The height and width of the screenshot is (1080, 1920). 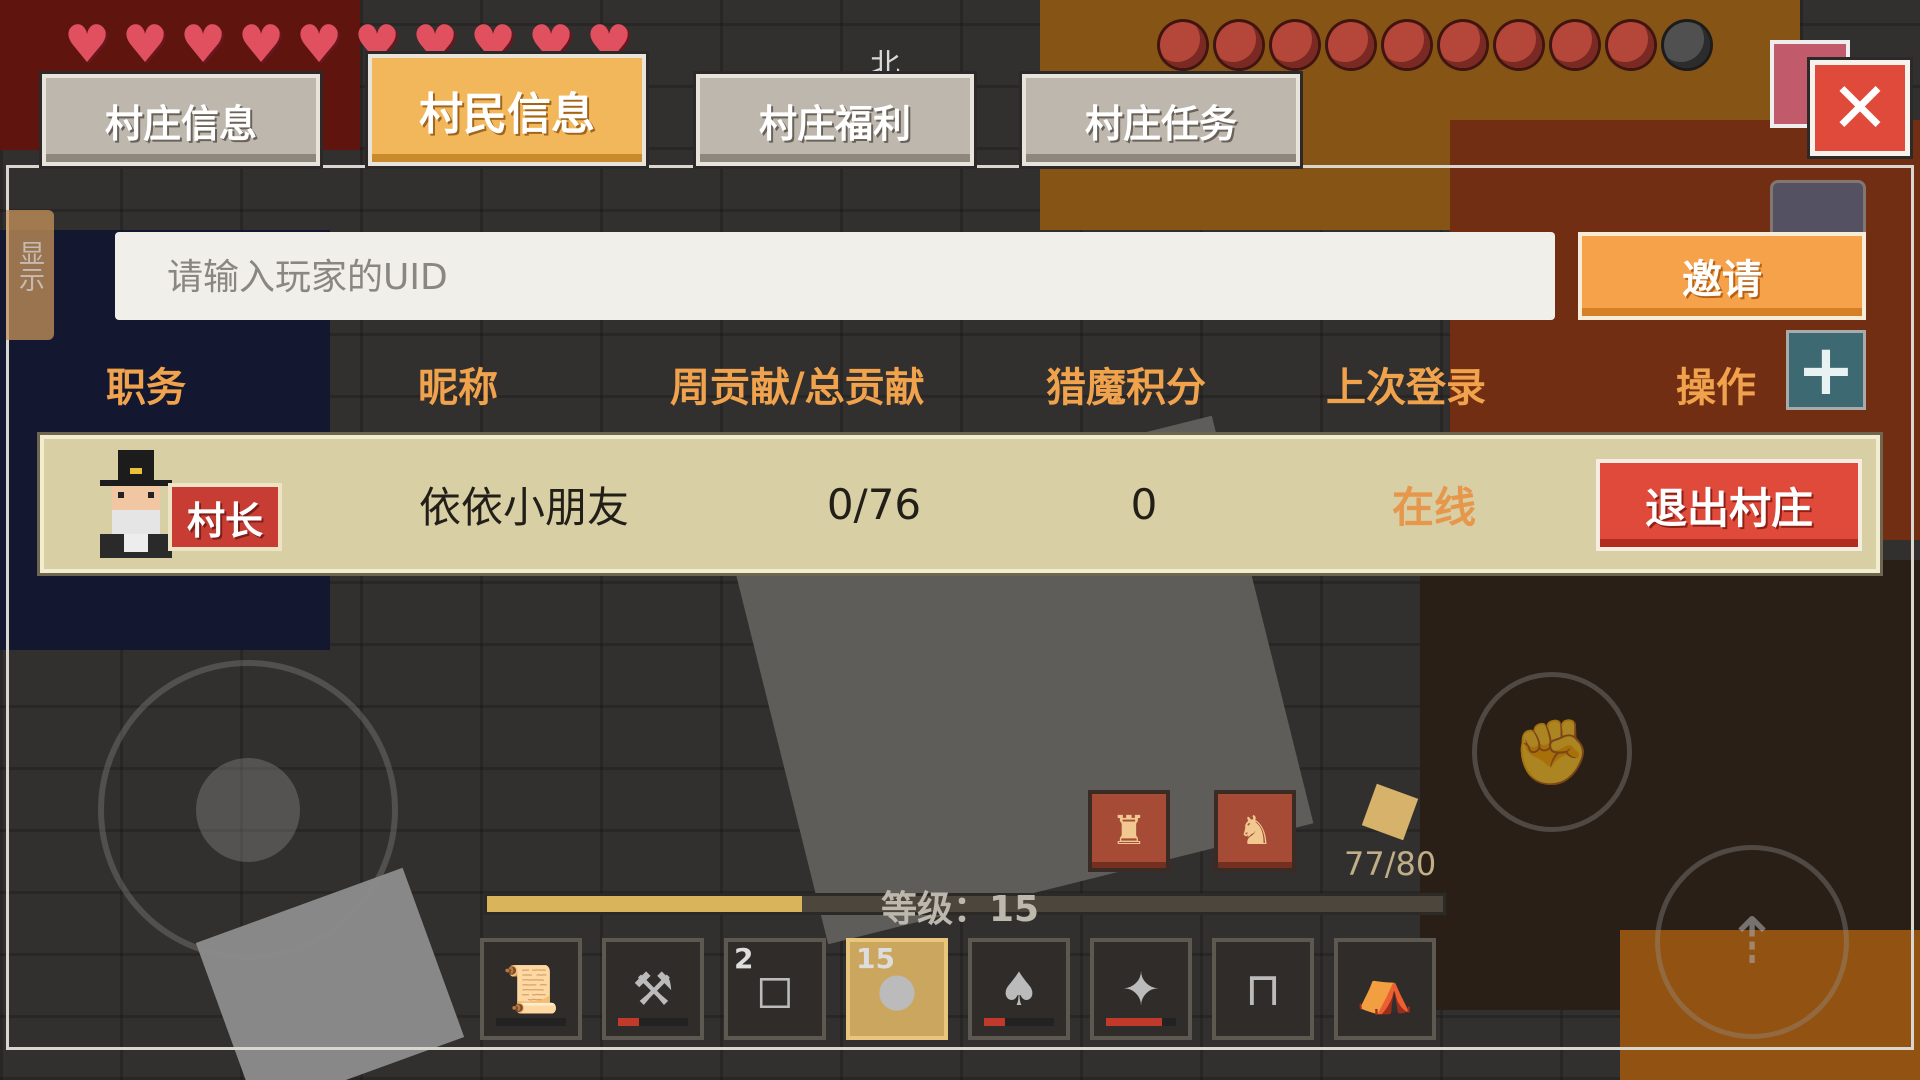 I want to click on side-show-tab: 显示, so click(x=30, y=275).